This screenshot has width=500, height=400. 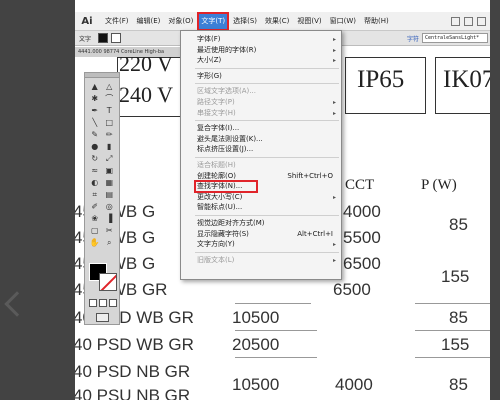 I want to click on rotate-tool-icon: ↻, so click(x=95, y=158).